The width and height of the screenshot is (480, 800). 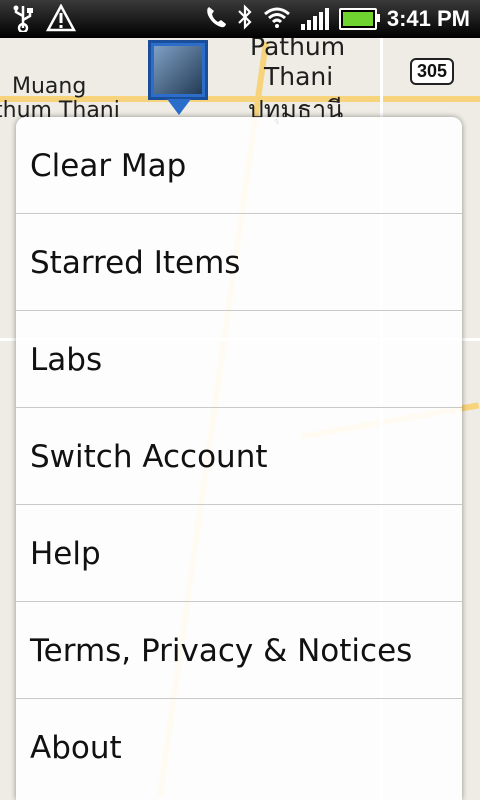 What do you see at coordinates (239, 166) in the screenshot?
I see `menu-item-clear-map: Clear Map` at bounding box center [239, 166].